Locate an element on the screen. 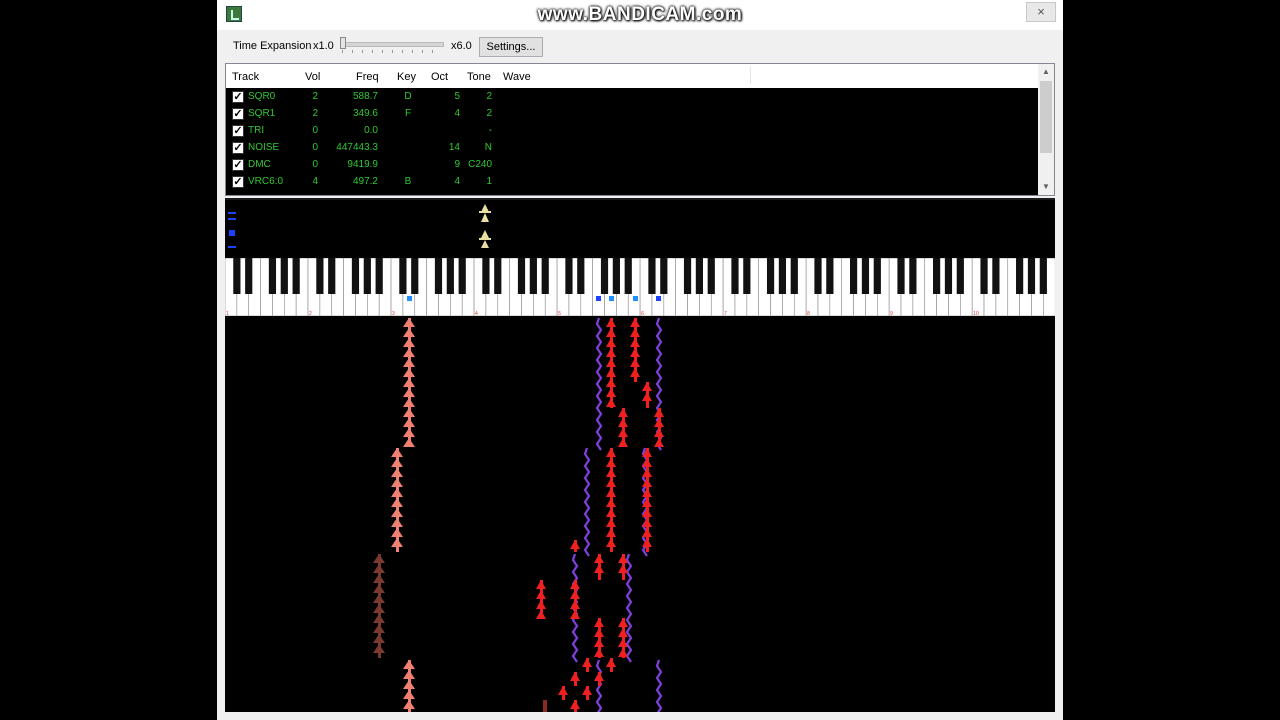 This screenshot has height=720, width=1280. track-row: ✓ VRC6:0 4 497.2 B 4 1 is located at coordinates (632, 182).